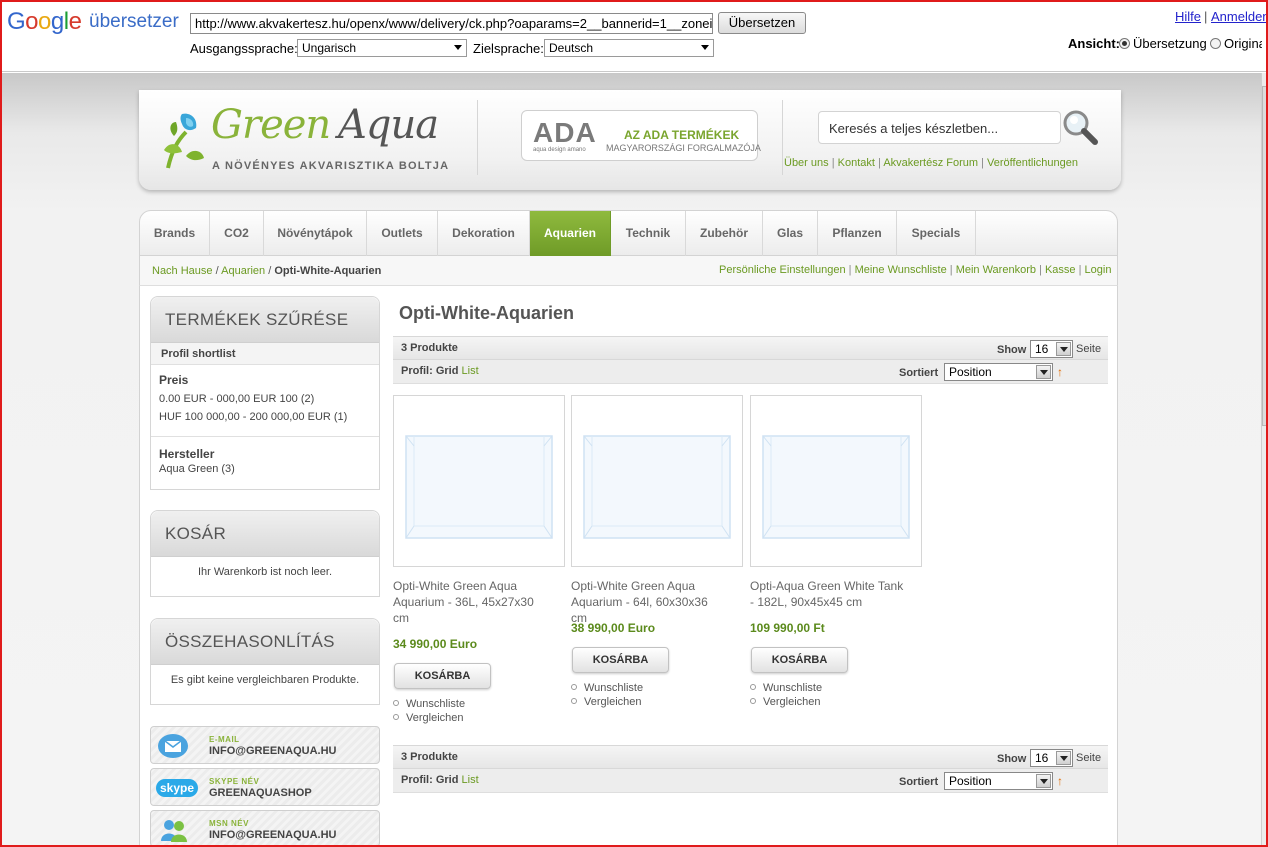 The image size is (1268, 847). I want to click on skype-value: GREENAQUASHOP, so click(260, 793).